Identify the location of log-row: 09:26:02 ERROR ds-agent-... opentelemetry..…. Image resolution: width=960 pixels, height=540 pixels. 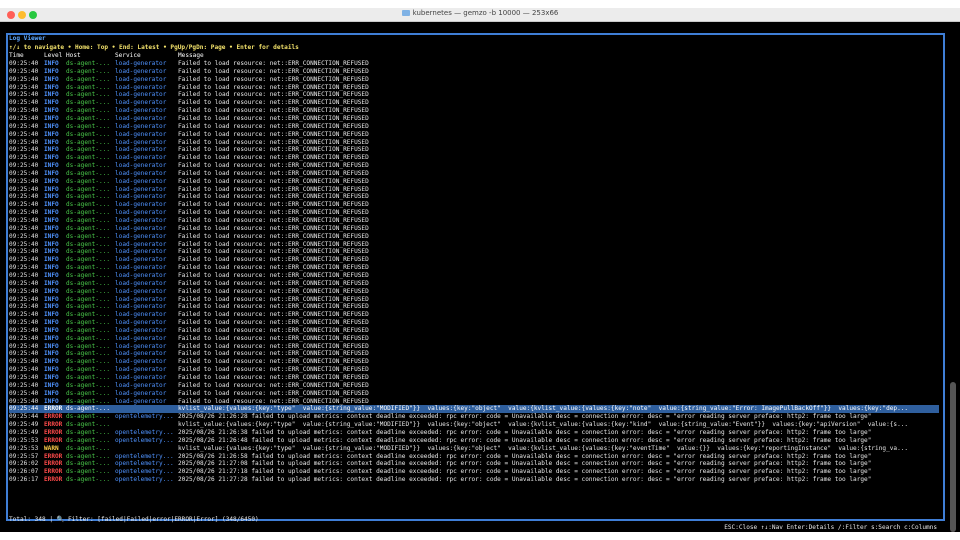
(474, 464).